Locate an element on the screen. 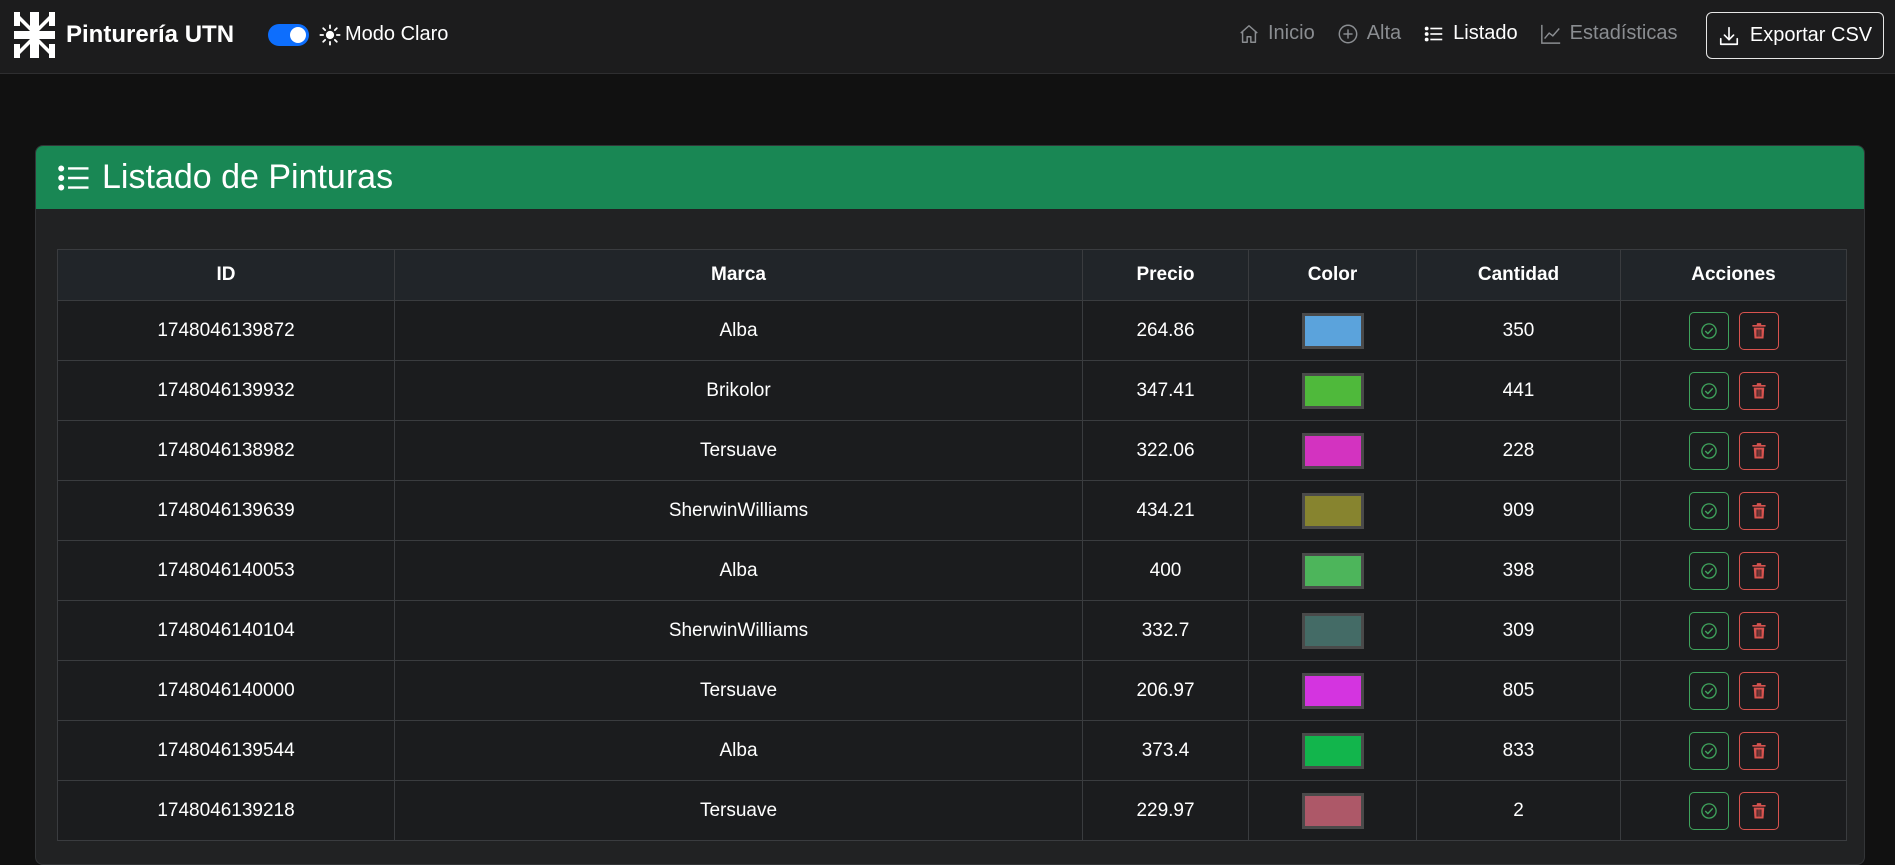 The width and height of the screenshot is (1895, 865). cell-cantidad: 228 is located at coordinates (1518, 450).